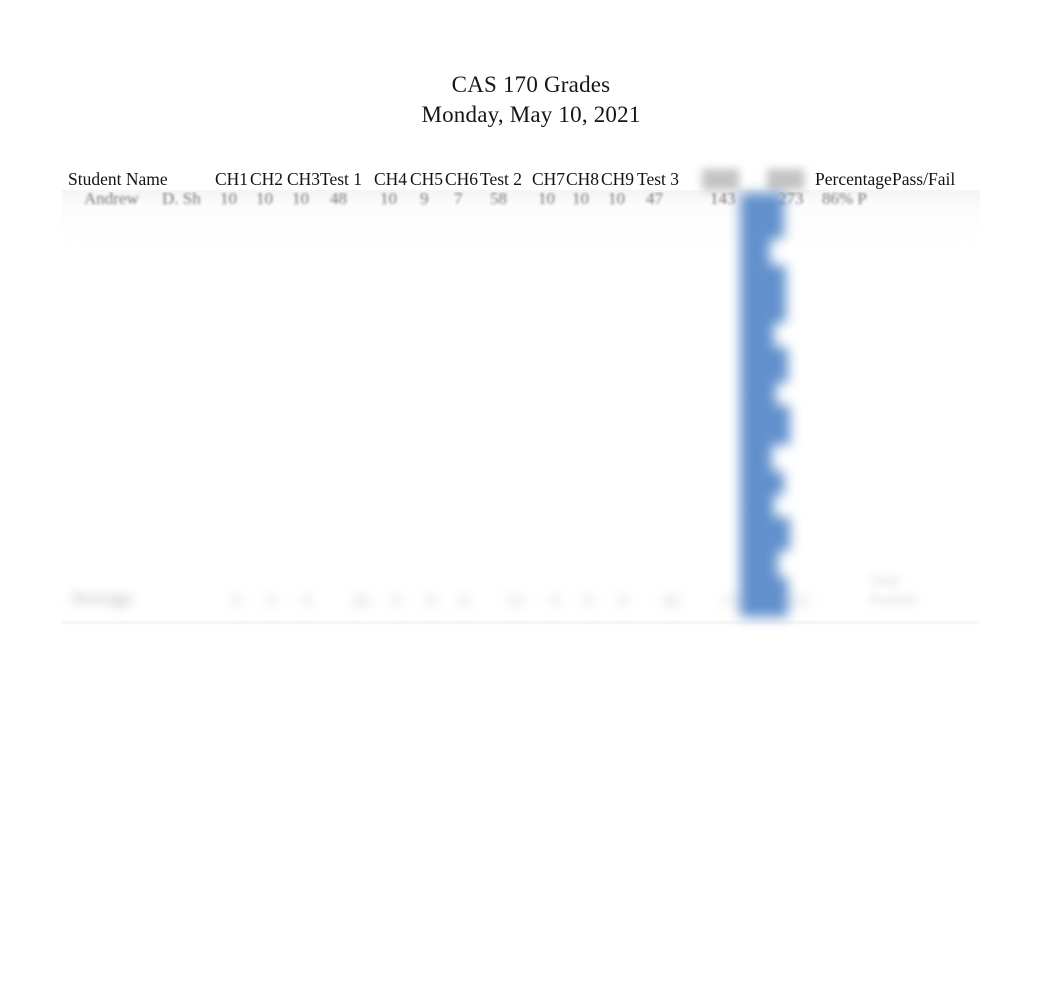 The height and width of the screenshot is (1006, 1062). I want to click on total-possible-note: Total Possible, so click(893, 591).